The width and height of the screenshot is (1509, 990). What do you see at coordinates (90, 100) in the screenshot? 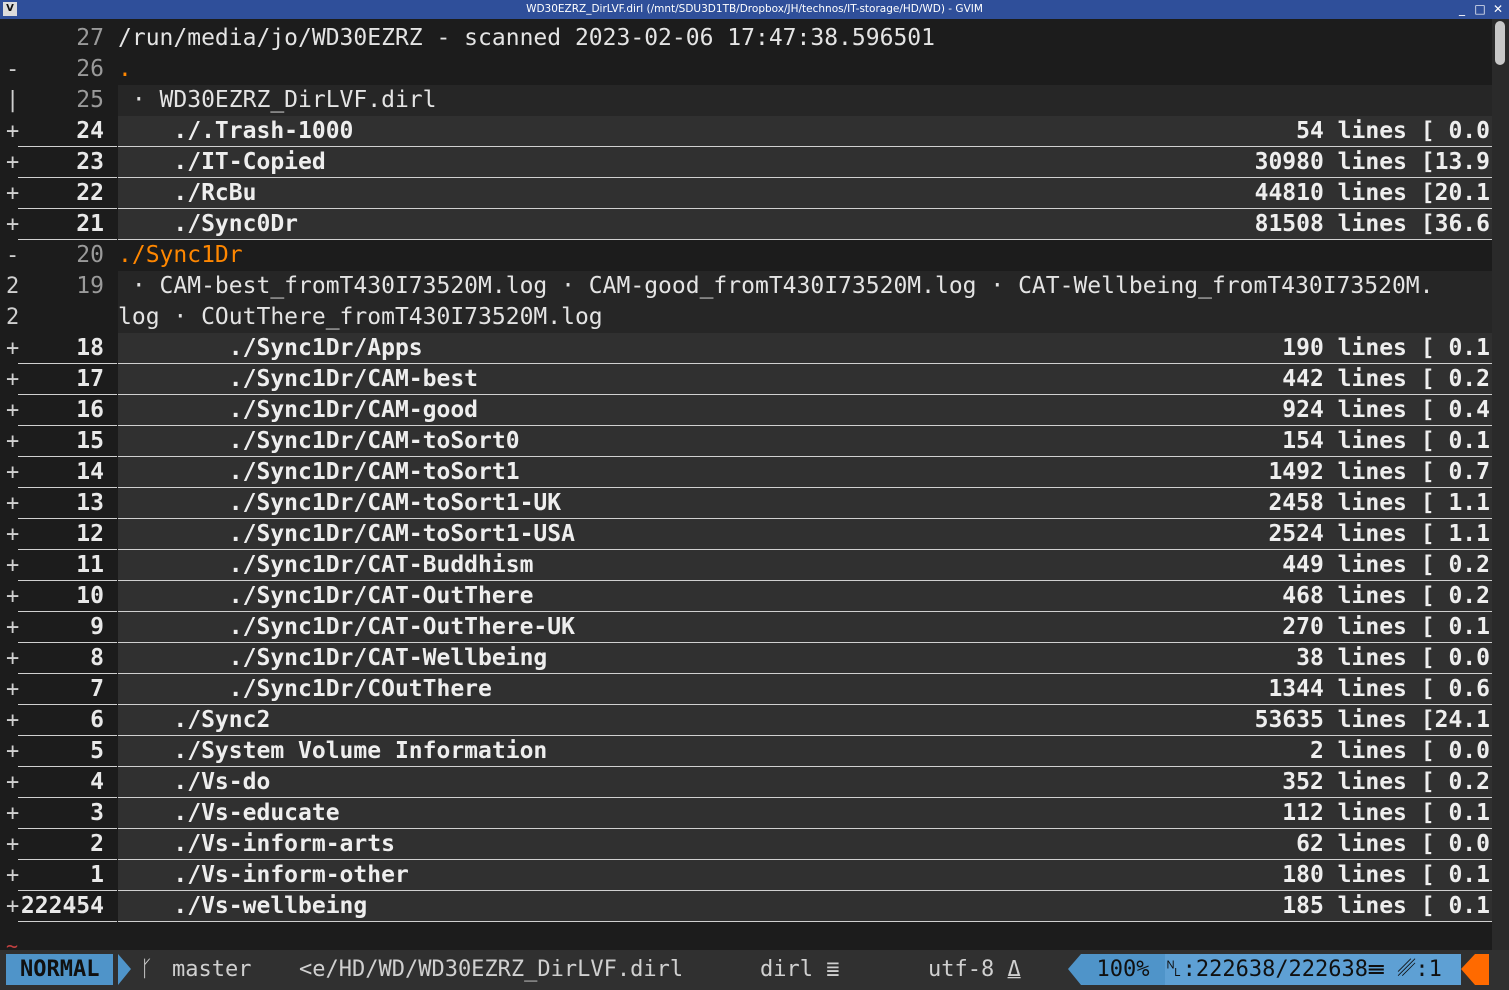
I see `line-number: 25` at bounding box center [90, 100].